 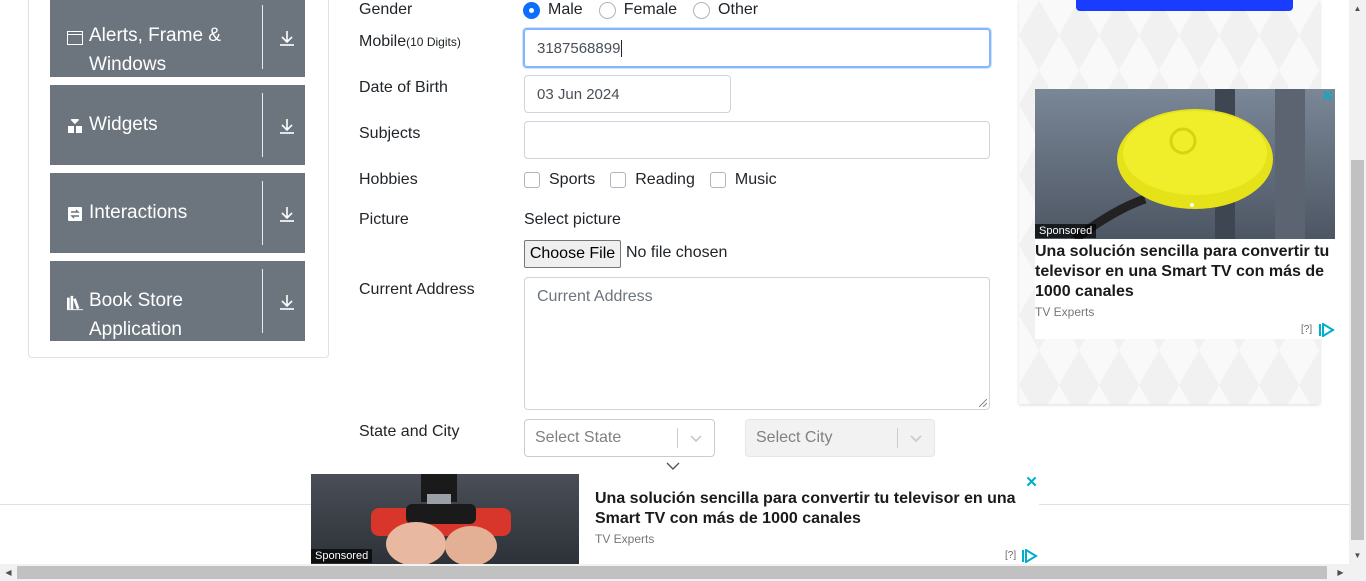 I want to click on vertical-scrollbar: ▲ ▼, so click(x=1357, y=282).